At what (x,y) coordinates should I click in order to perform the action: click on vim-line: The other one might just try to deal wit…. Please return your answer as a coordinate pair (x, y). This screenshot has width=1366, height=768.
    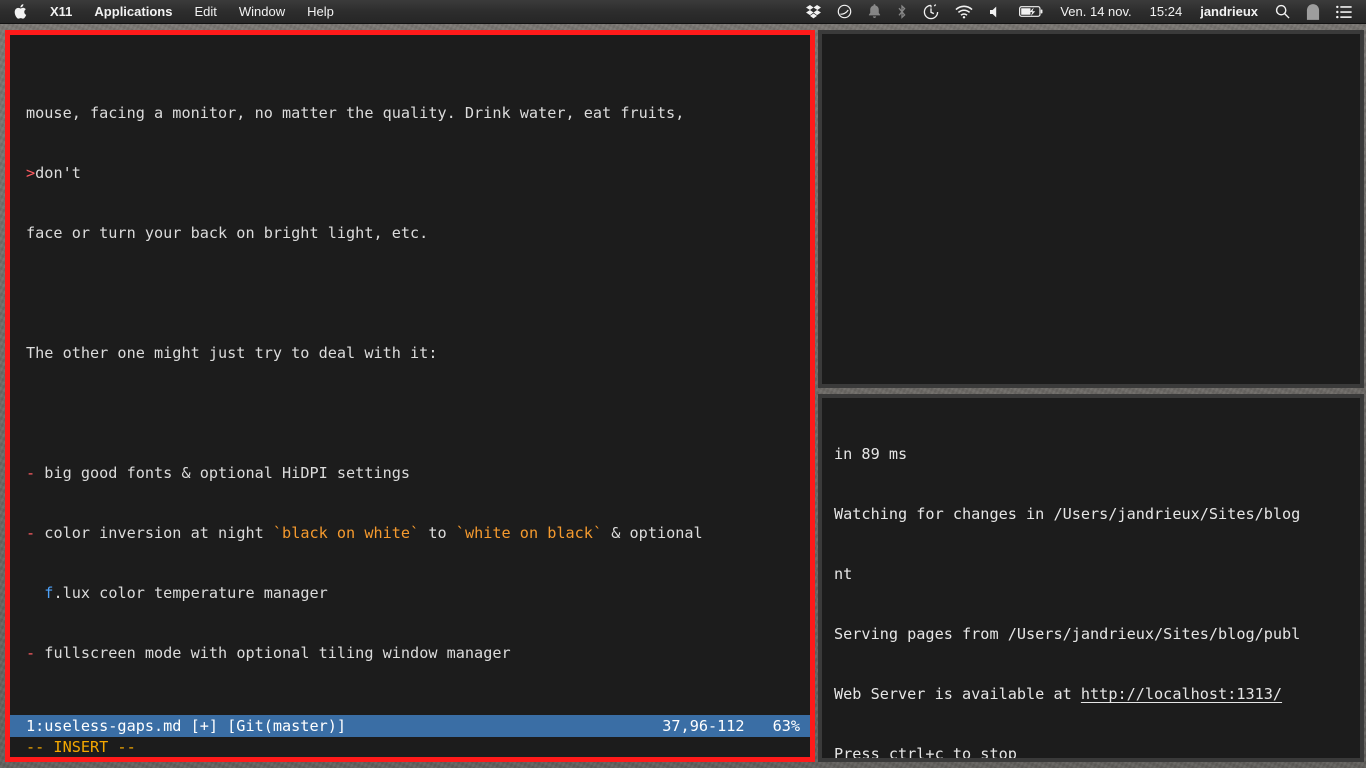
    Looking at the image, I should click on (232, 353).